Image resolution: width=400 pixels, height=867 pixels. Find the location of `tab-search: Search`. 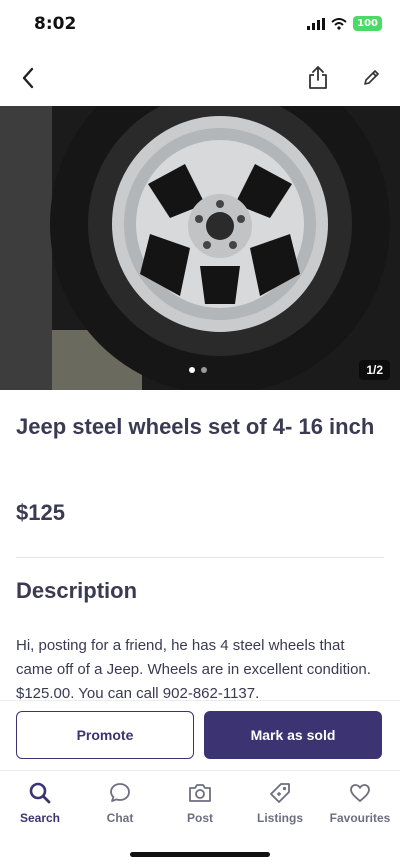

tab-search: Search is located at coordinates (40, 803).